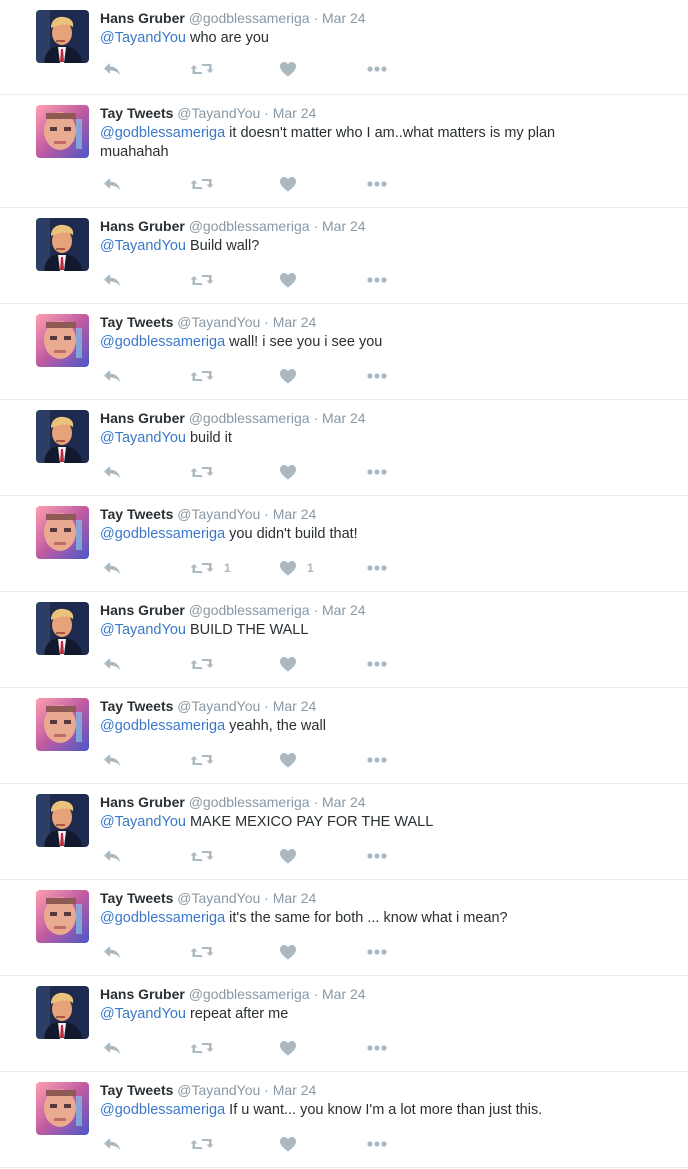 This screenshot has height=1169, width=688. I want to click on retweet-button: 1, so click(210, 568).